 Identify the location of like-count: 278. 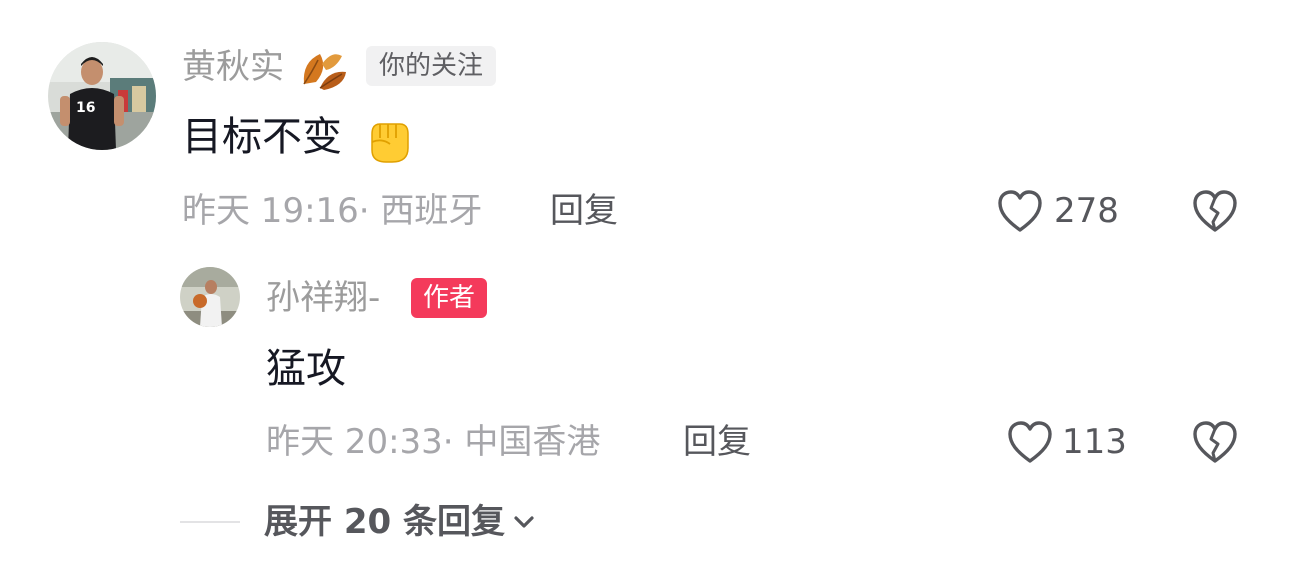
(1086, 211).